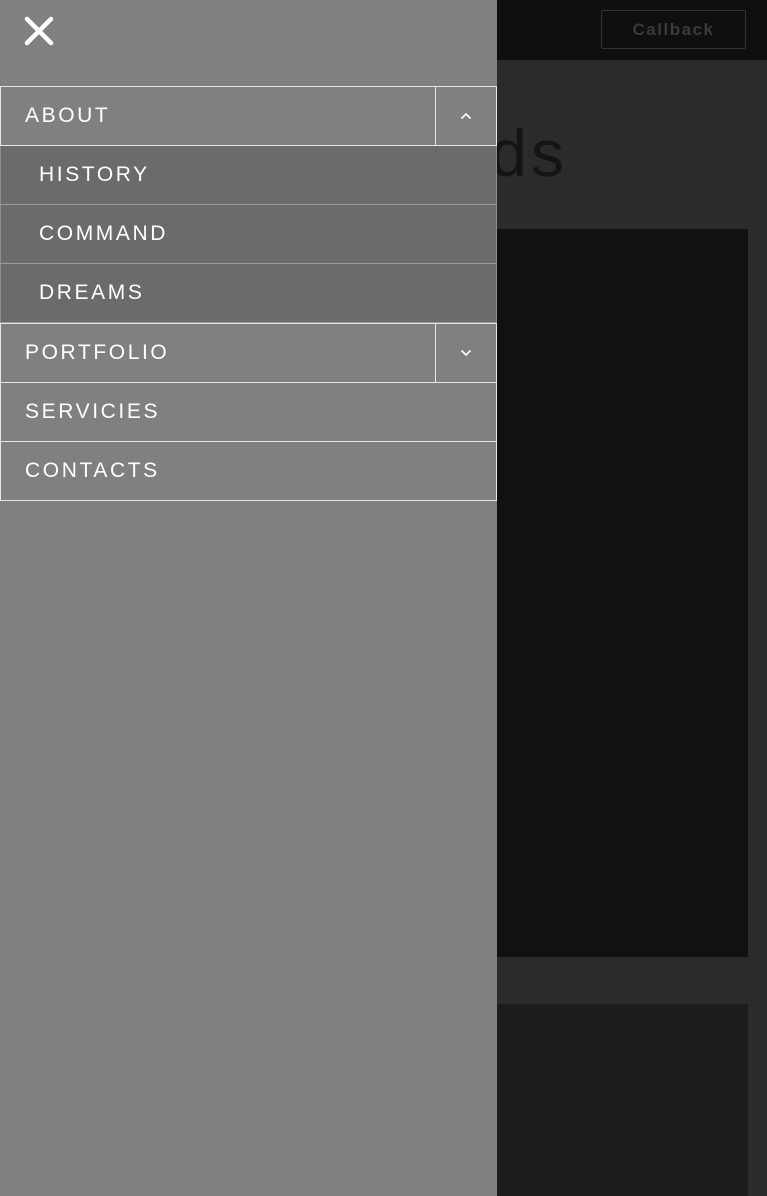 This screenshot has width=767, height=1196. I want to click on menu-item-contacts: CONTACTS, so click(248, 471).